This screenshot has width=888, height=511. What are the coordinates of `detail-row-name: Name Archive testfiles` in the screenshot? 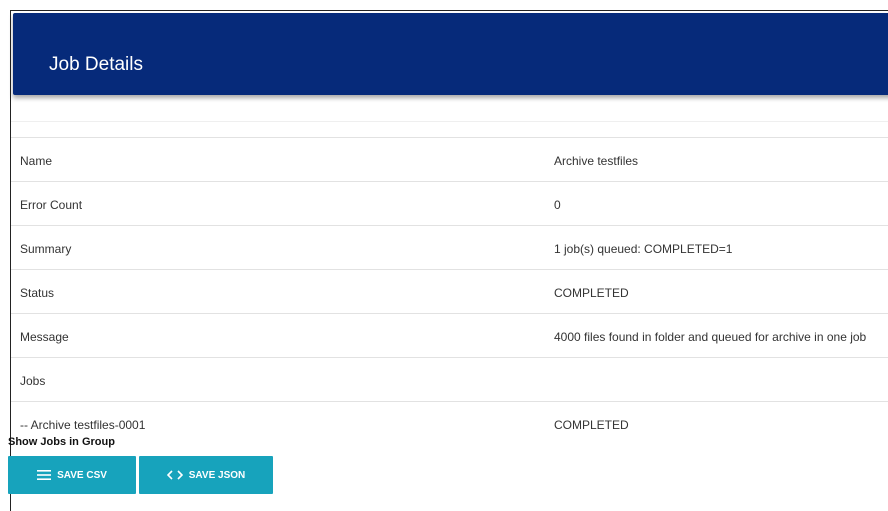 It's located at (449, 159).